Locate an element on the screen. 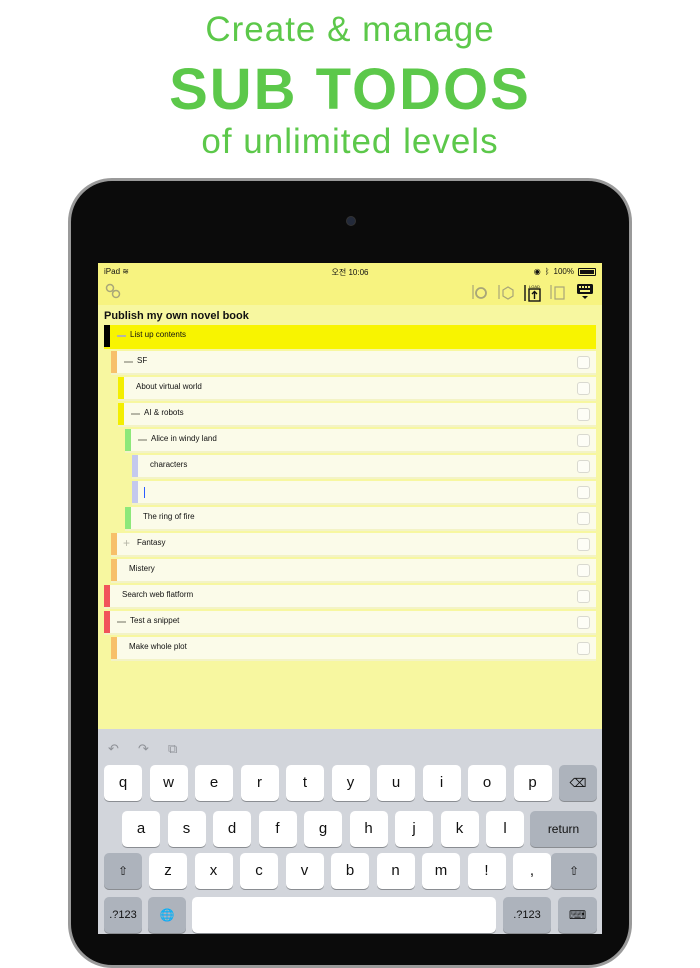 Image resolution: width=700 pixels, height=968 pixels. key-w: w is located at coordinates (168, 783).